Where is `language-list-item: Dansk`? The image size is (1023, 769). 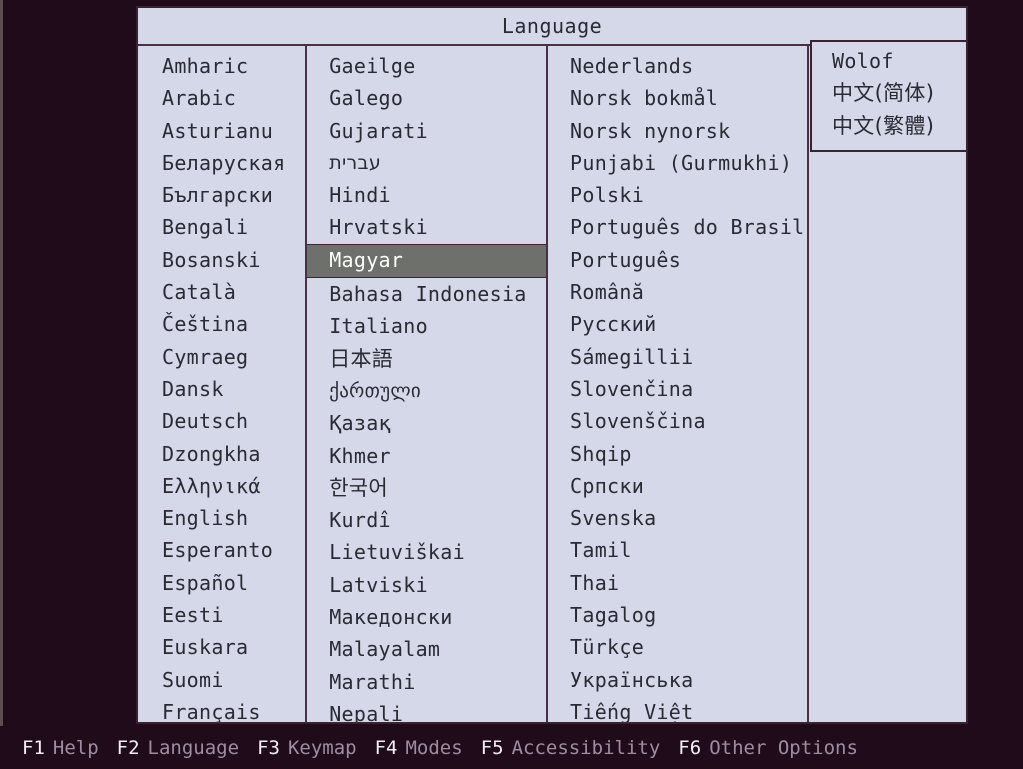
language-list-item: Dansk is located at coordinates (221, 389).